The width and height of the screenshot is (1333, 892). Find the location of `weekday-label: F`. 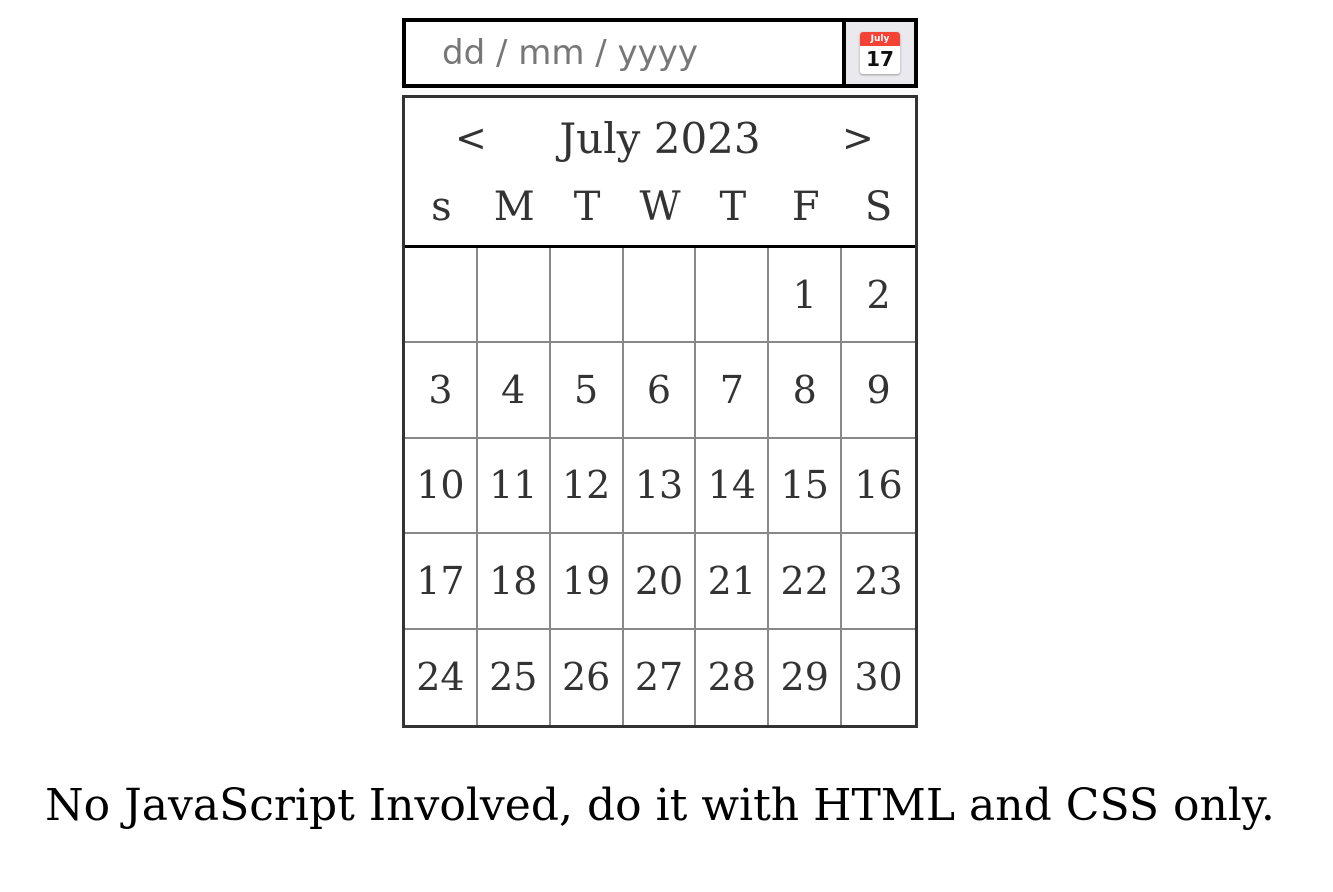

weekday-label: F is located at coordinates (805, 207).